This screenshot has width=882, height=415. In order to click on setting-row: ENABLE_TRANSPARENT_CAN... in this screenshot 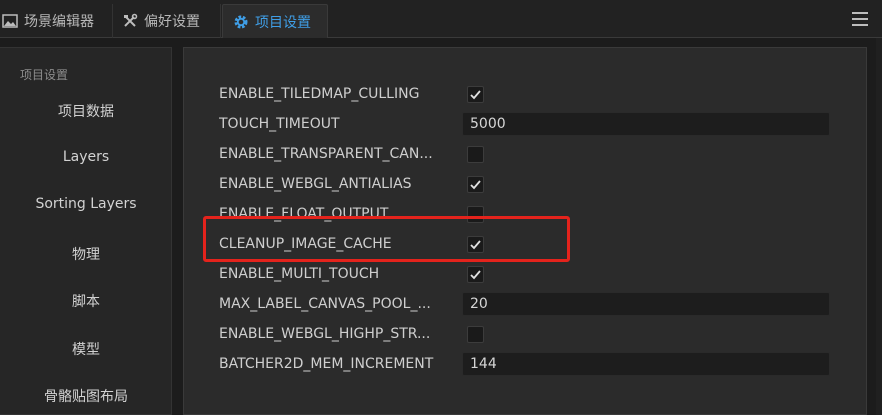, I will do `click(337, 154)`.